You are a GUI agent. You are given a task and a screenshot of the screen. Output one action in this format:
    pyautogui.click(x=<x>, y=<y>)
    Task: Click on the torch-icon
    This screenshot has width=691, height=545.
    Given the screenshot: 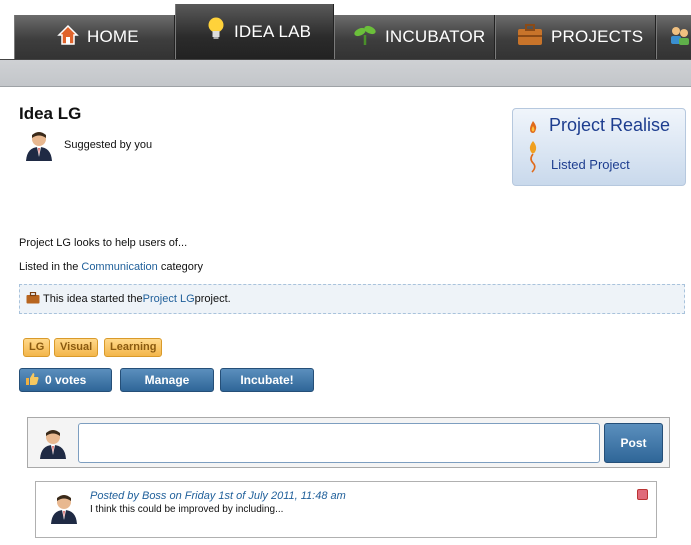 What is the action you would take?
    pyautogui.click(x=533, y=158)
    